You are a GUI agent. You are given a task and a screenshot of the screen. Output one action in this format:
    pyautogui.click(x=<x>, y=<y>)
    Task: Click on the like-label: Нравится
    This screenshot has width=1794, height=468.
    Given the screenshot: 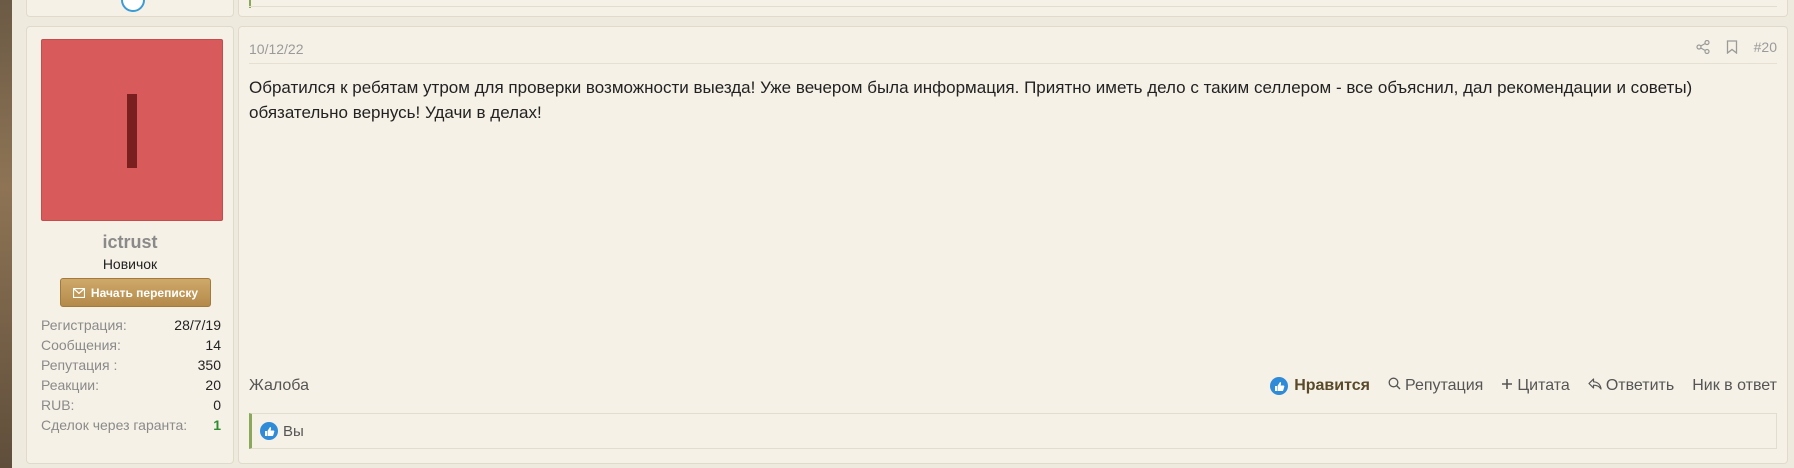 What is the action you would take?
    pyautogui.click(x=1332, y=385)
    